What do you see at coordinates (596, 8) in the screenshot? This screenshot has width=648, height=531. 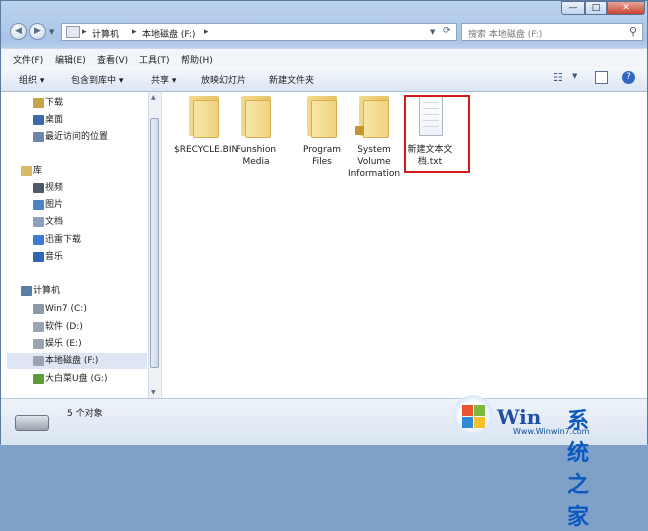 I see `maximize-button: □` at bounding box center [596, 8].